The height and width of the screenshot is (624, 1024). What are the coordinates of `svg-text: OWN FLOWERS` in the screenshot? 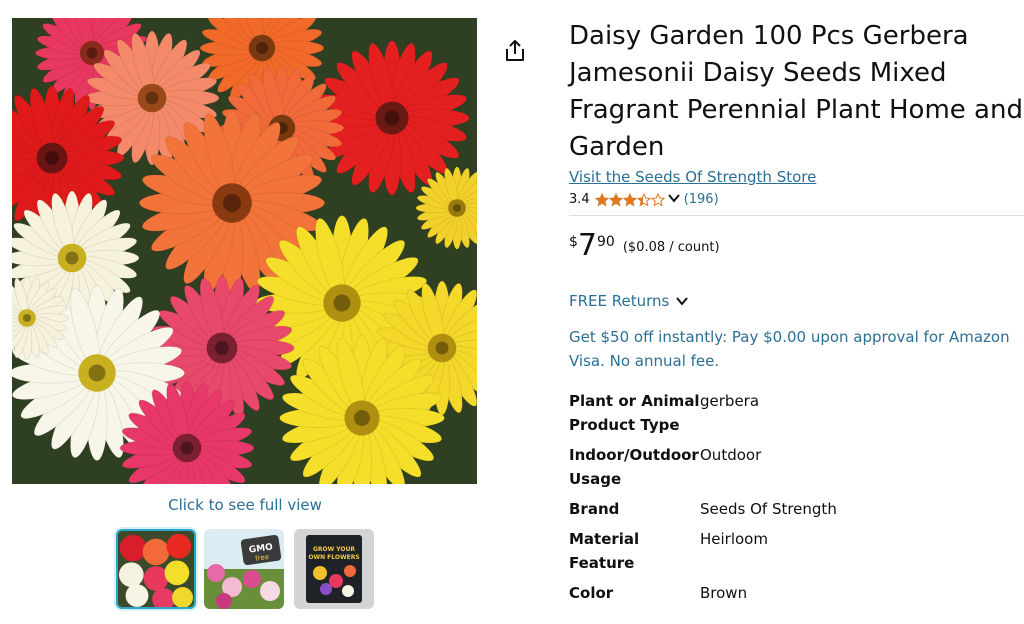 It's located at (333, 557).